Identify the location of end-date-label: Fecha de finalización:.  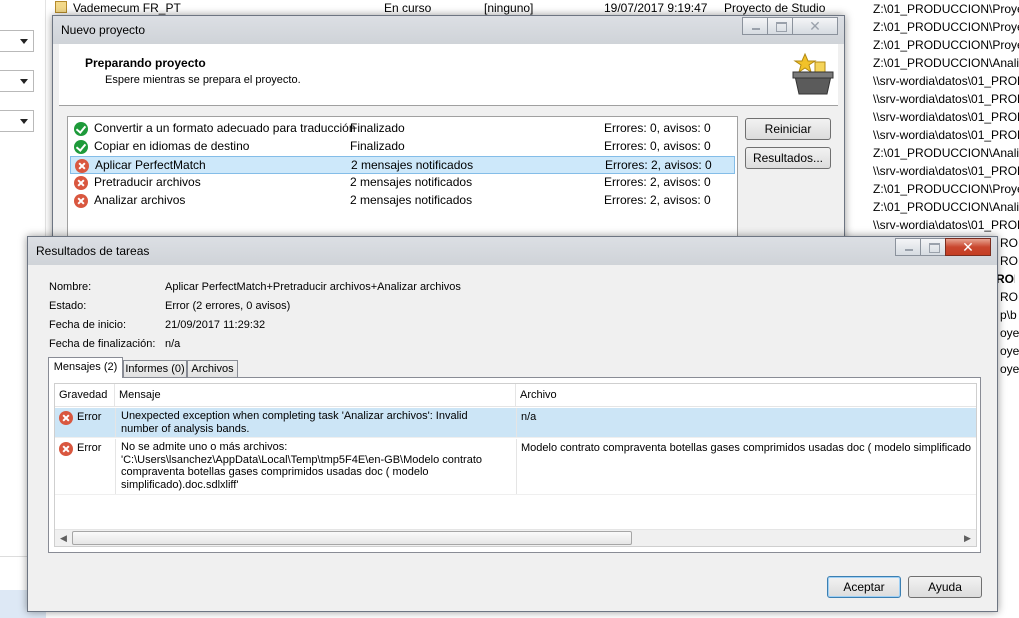
(102, 344).